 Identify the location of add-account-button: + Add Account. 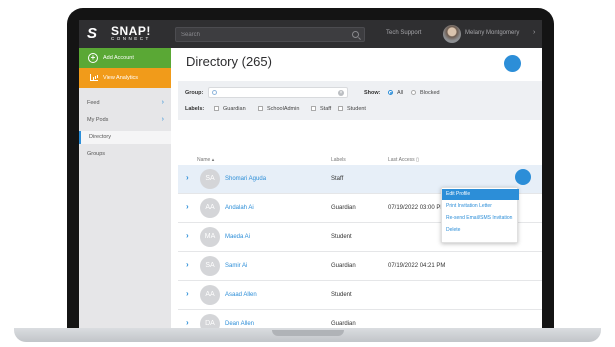
(125, 58).